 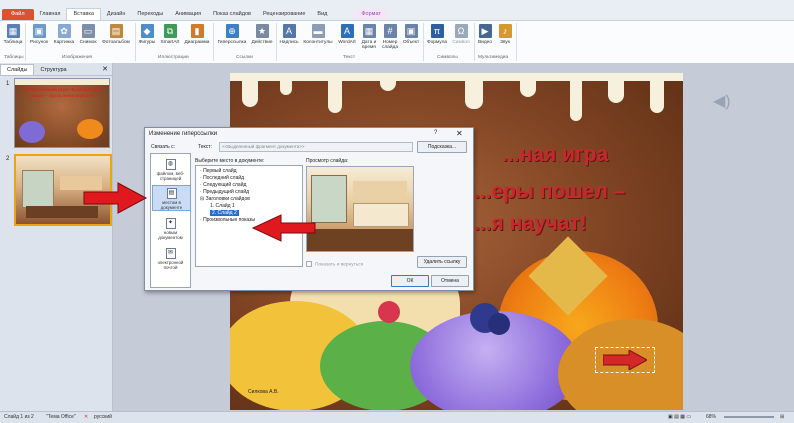 I want to click on chart-icon: ▮, so click(x=197, y=31).